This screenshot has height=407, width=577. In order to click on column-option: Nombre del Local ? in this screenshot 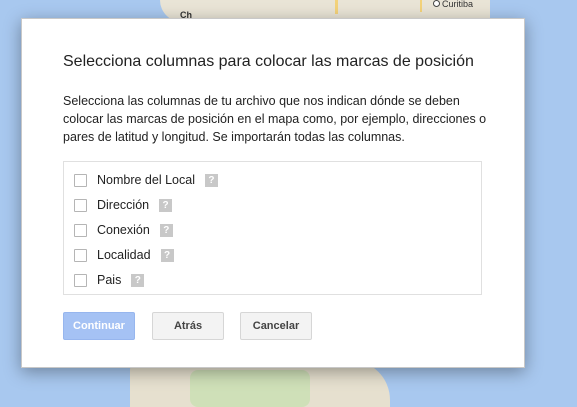, I will do `click(146, 180)`.